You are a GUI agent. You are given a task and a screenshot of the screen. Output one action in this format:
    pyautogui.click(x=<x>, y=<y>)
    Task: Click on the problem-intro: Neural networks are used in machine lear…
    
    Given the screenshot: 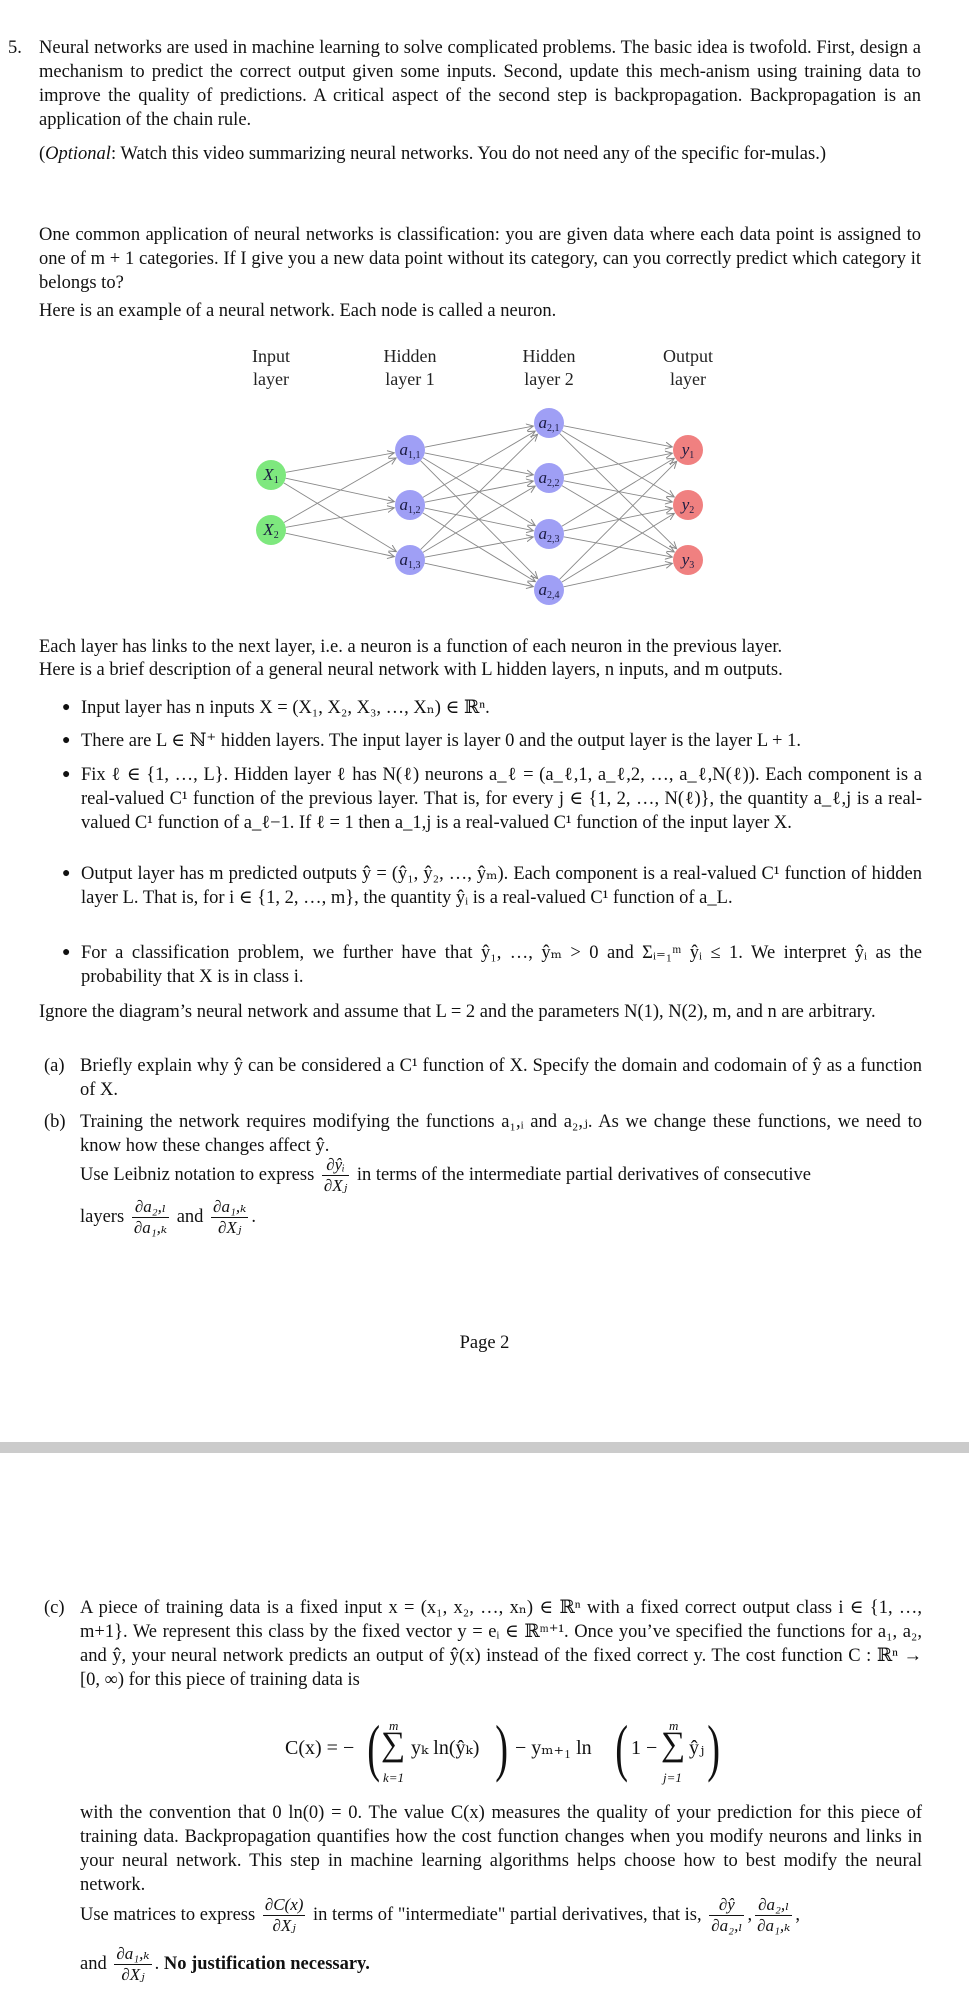 What is the action you would take?
    pyautogui.click(x=480, y=84)
    